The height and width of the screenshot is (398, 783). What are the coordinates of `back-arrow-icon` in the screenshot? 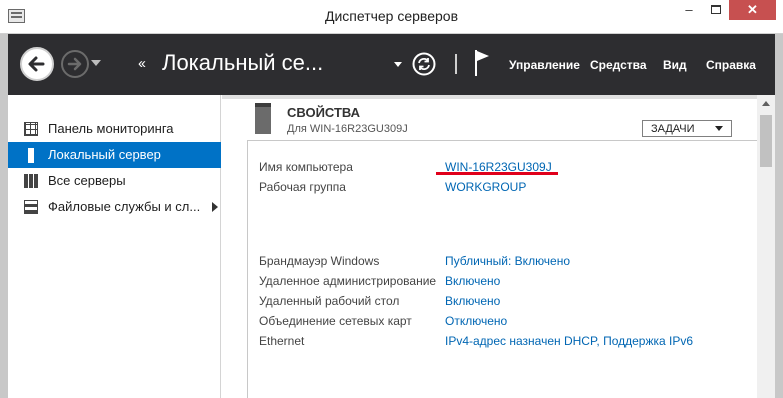 It's located at (36, 64).